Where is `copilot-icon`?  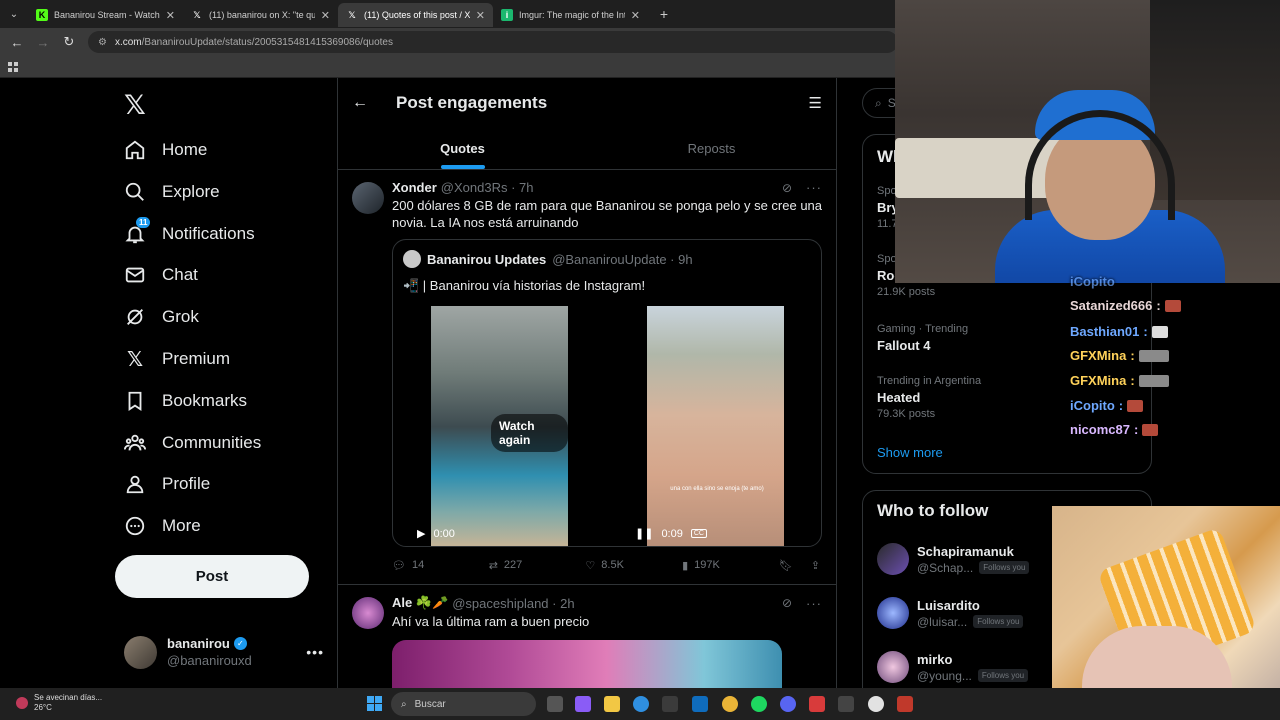 copilot-icon is located at coordinates (583, 704).